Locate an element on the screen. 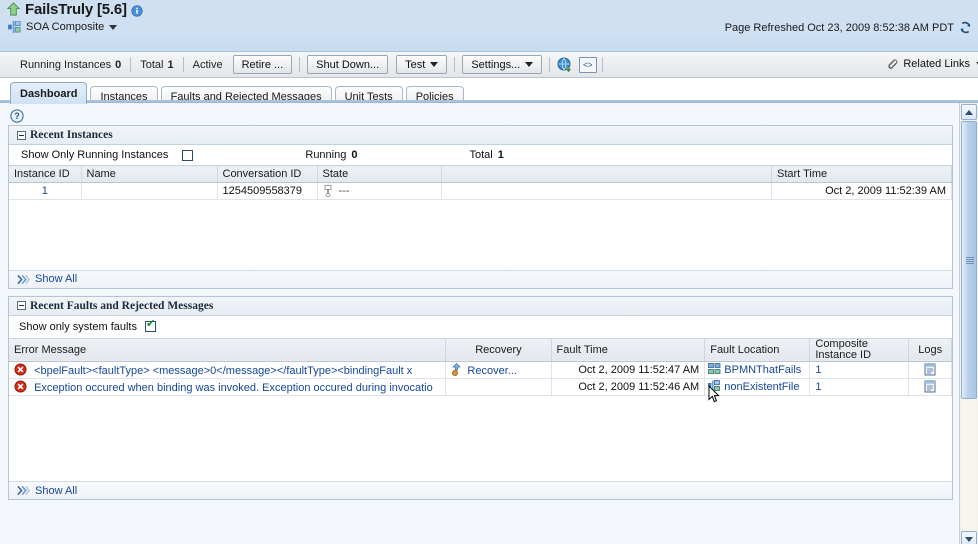 The image size is (978, 551). recent-faults-header: Recent Faults and Rejected Messages is located at coordinates (480, 306).